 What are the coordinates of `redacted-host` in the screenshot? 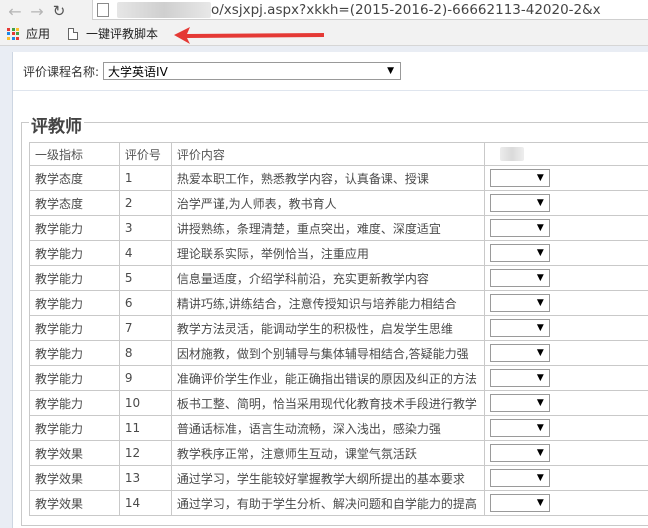 It's located at (164, 9).